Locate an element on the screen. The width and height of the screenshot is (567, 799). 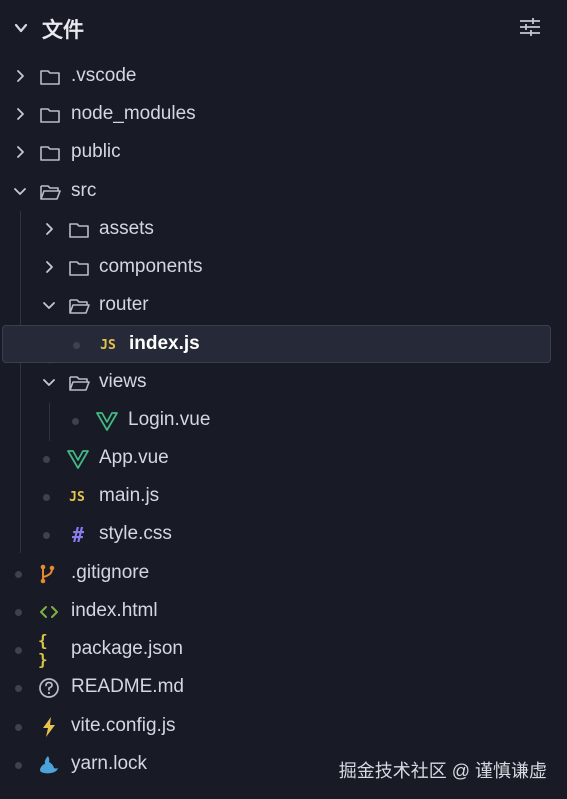
tree-item-label: .vscode is located at coordinates (104, 75).